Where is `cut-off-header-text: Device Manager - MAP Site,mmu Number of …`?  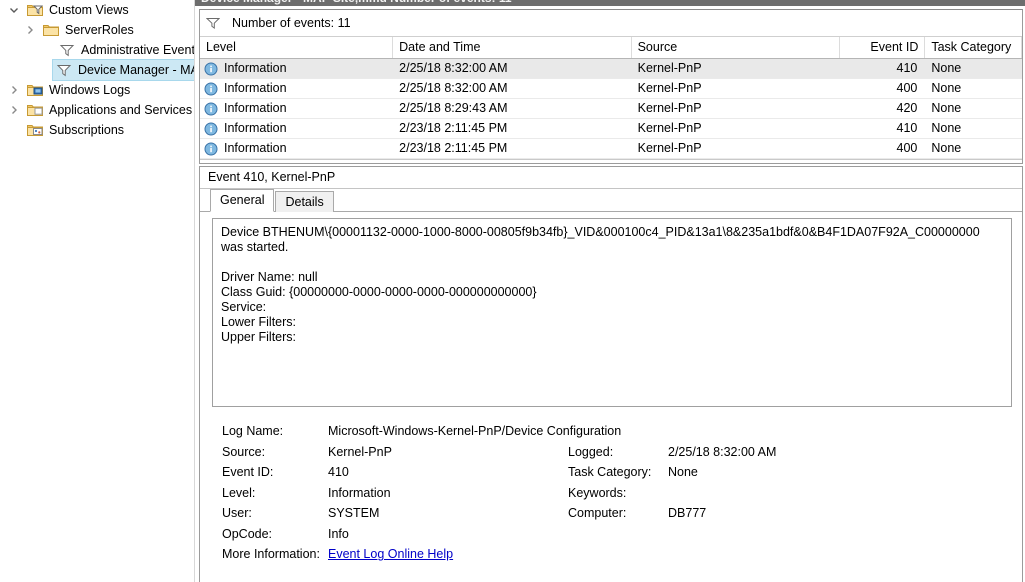
cut-off-header-text: Device Manager - MAP Site,mmu Number of … is located at coordinates (356, 2).